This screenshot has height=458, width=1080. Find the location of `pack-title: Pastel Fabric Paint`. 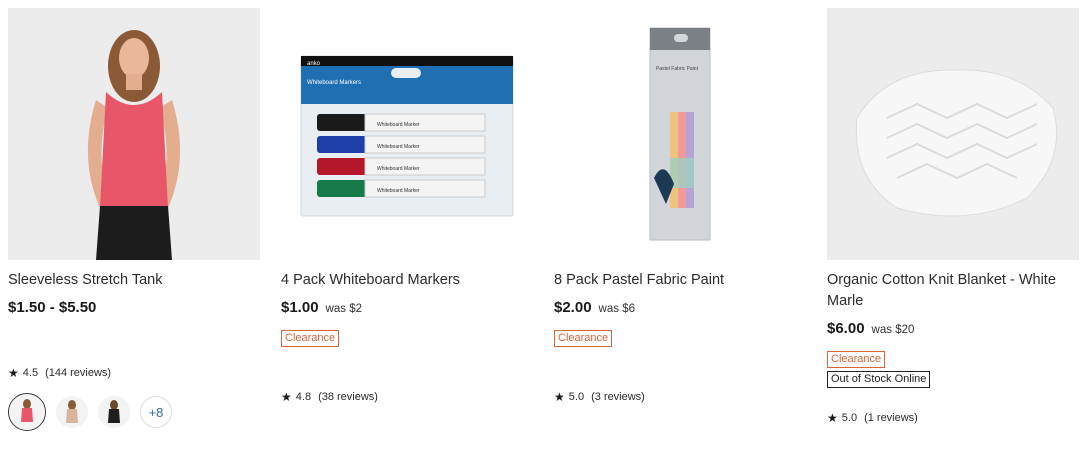

pack-title: Pastel Fabric Paint is located at coordinates (677, 69).